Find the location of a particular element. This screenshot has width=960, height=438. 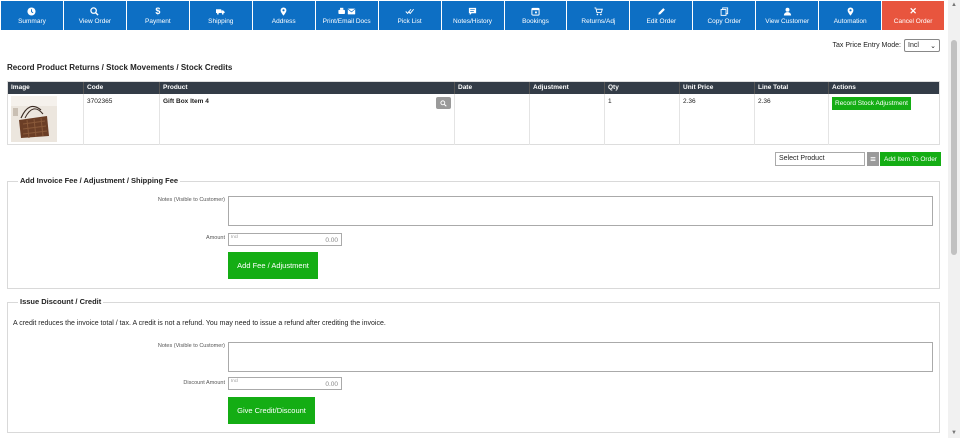

print-email-docs-button: Print/Email Docs is located at coordinates (346, 15).